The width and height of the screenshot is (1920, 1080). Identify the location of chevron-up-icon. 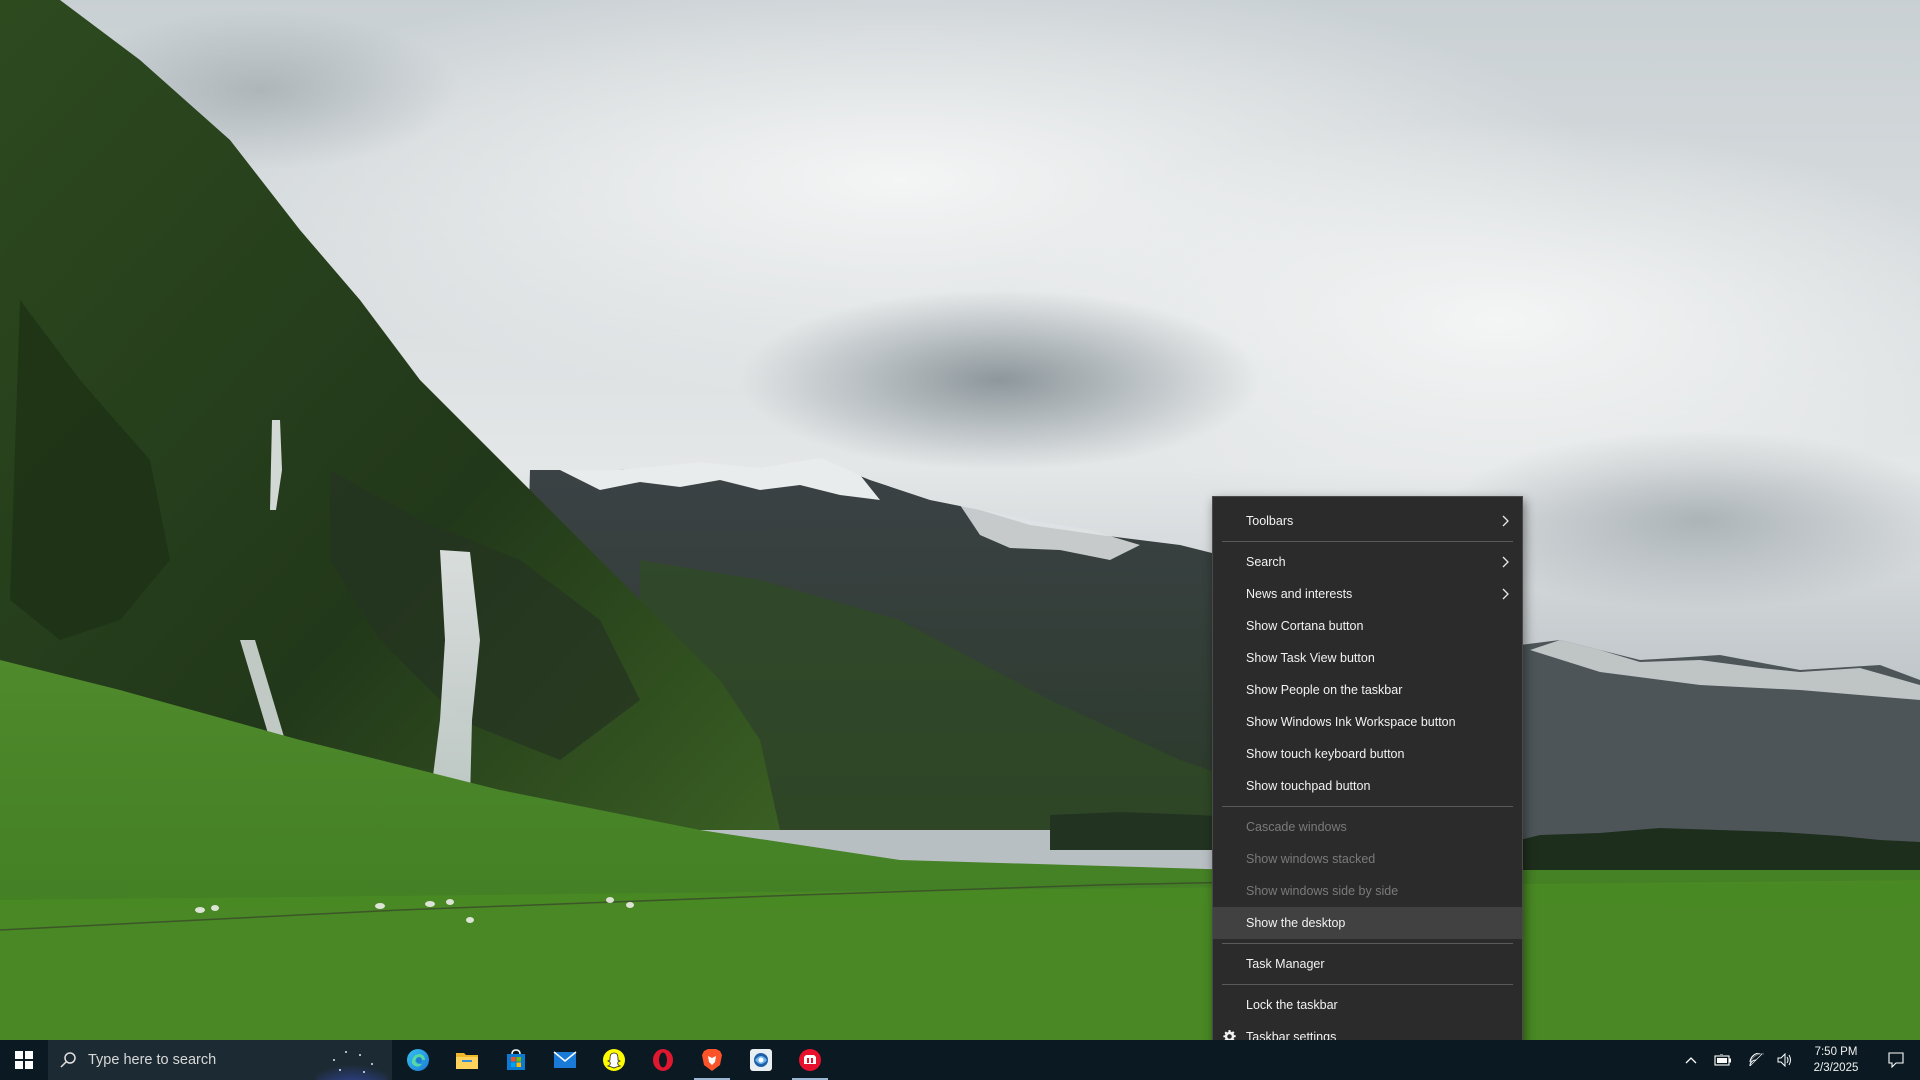
(1691, 1060).